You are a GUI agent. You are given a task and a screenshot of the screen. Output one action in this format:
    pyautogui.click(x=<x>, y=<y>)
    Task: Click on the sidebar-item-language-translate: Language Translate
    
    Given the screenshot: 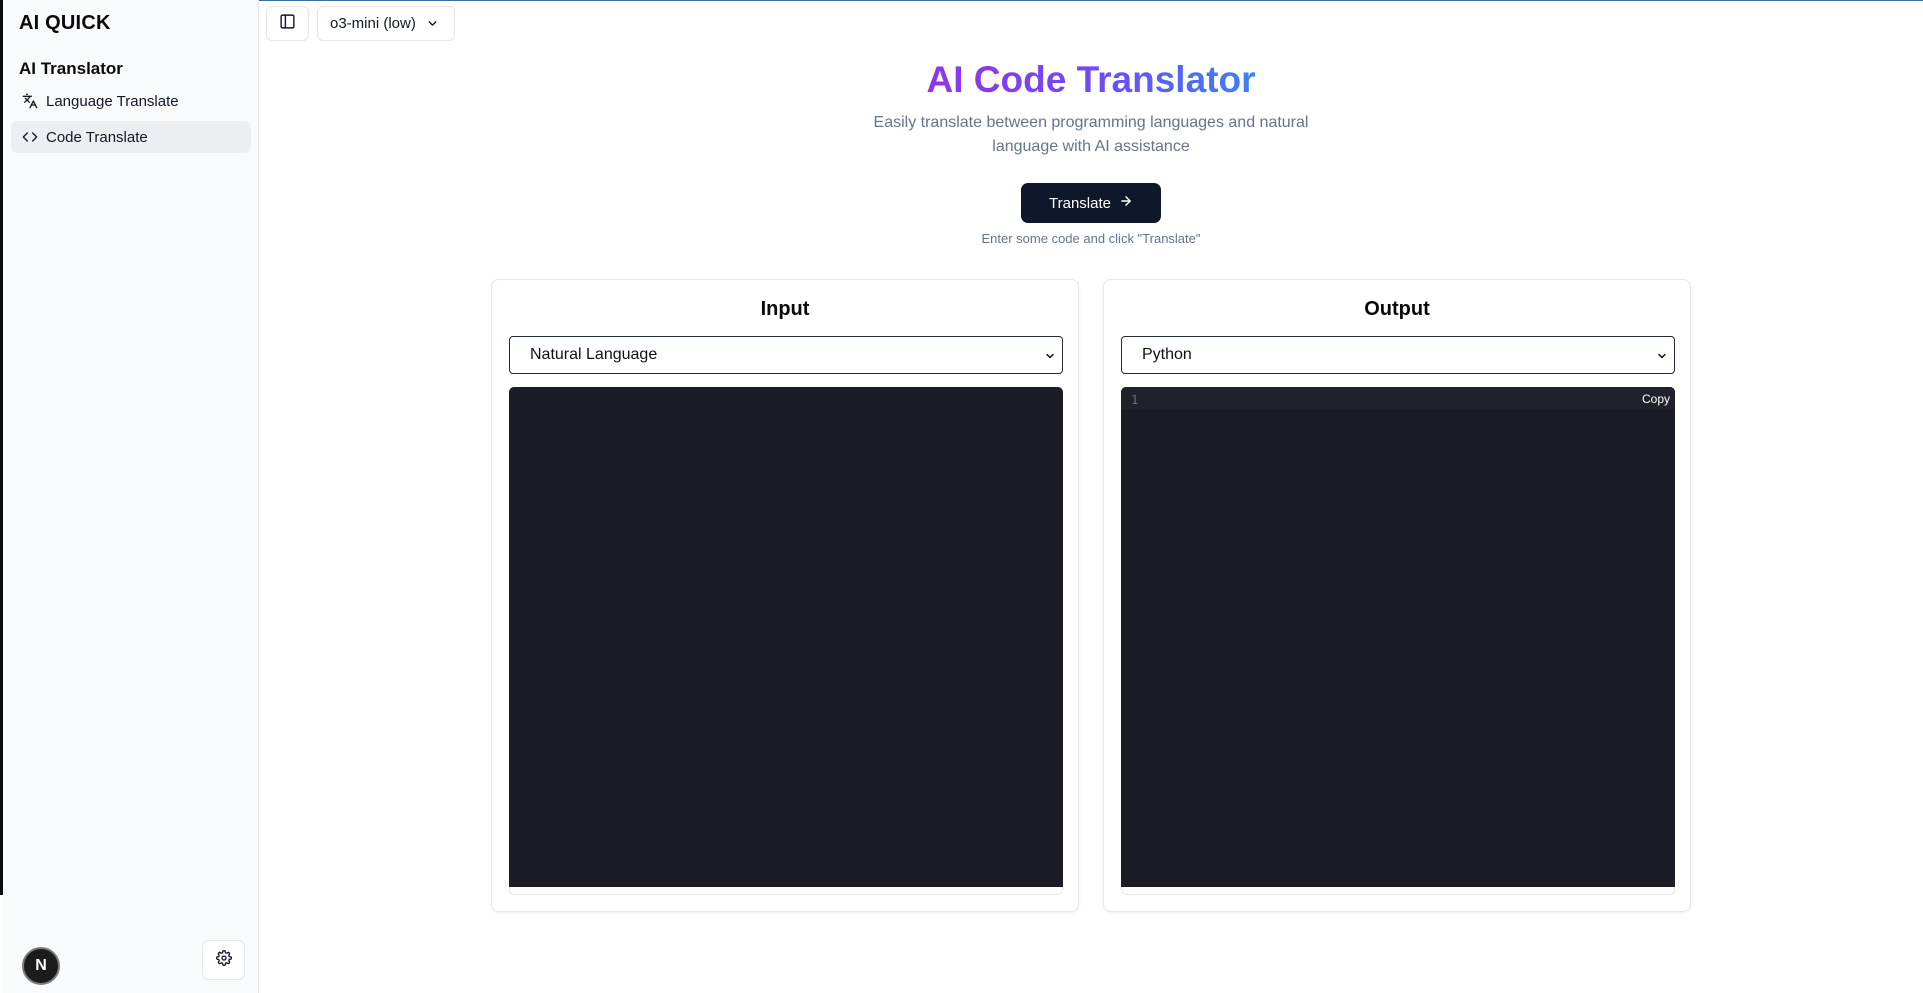 What is the action you would take?
    pyautogui.click(x=131, y=101)
    